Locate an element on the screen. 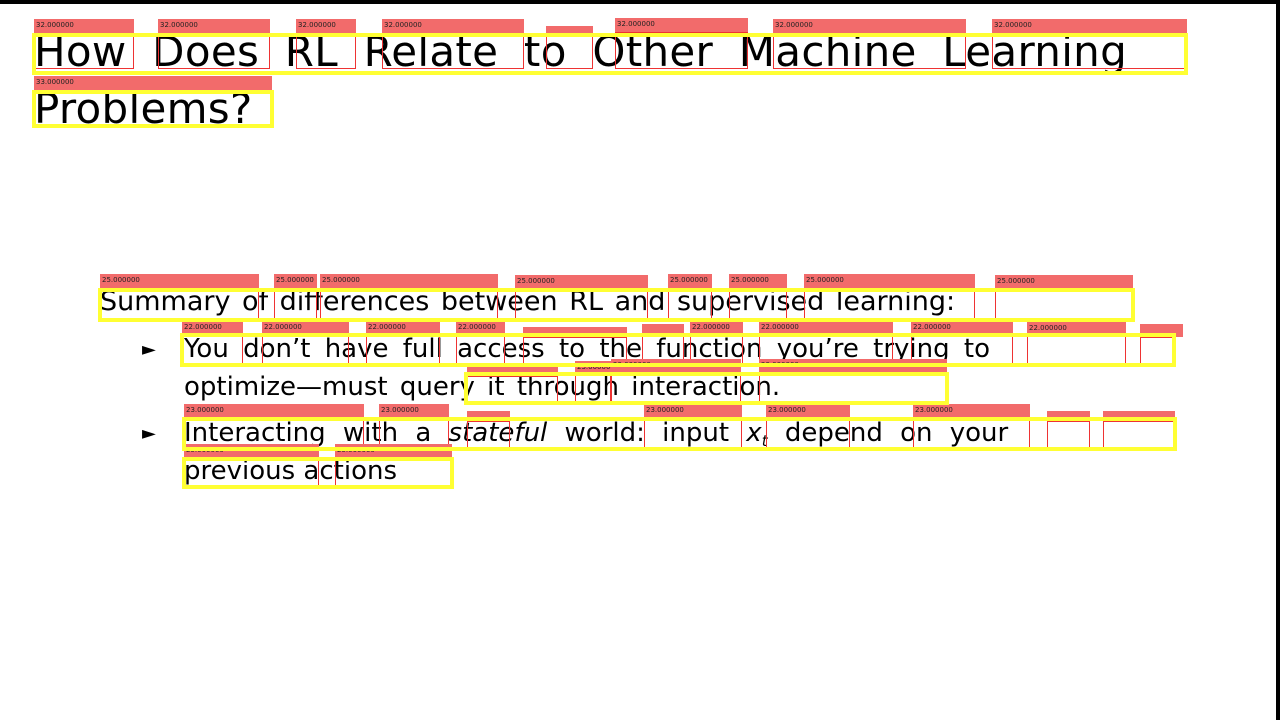 The width and height of the screenshot is (1280, 720). top-border is located at coordinates (640, 2).